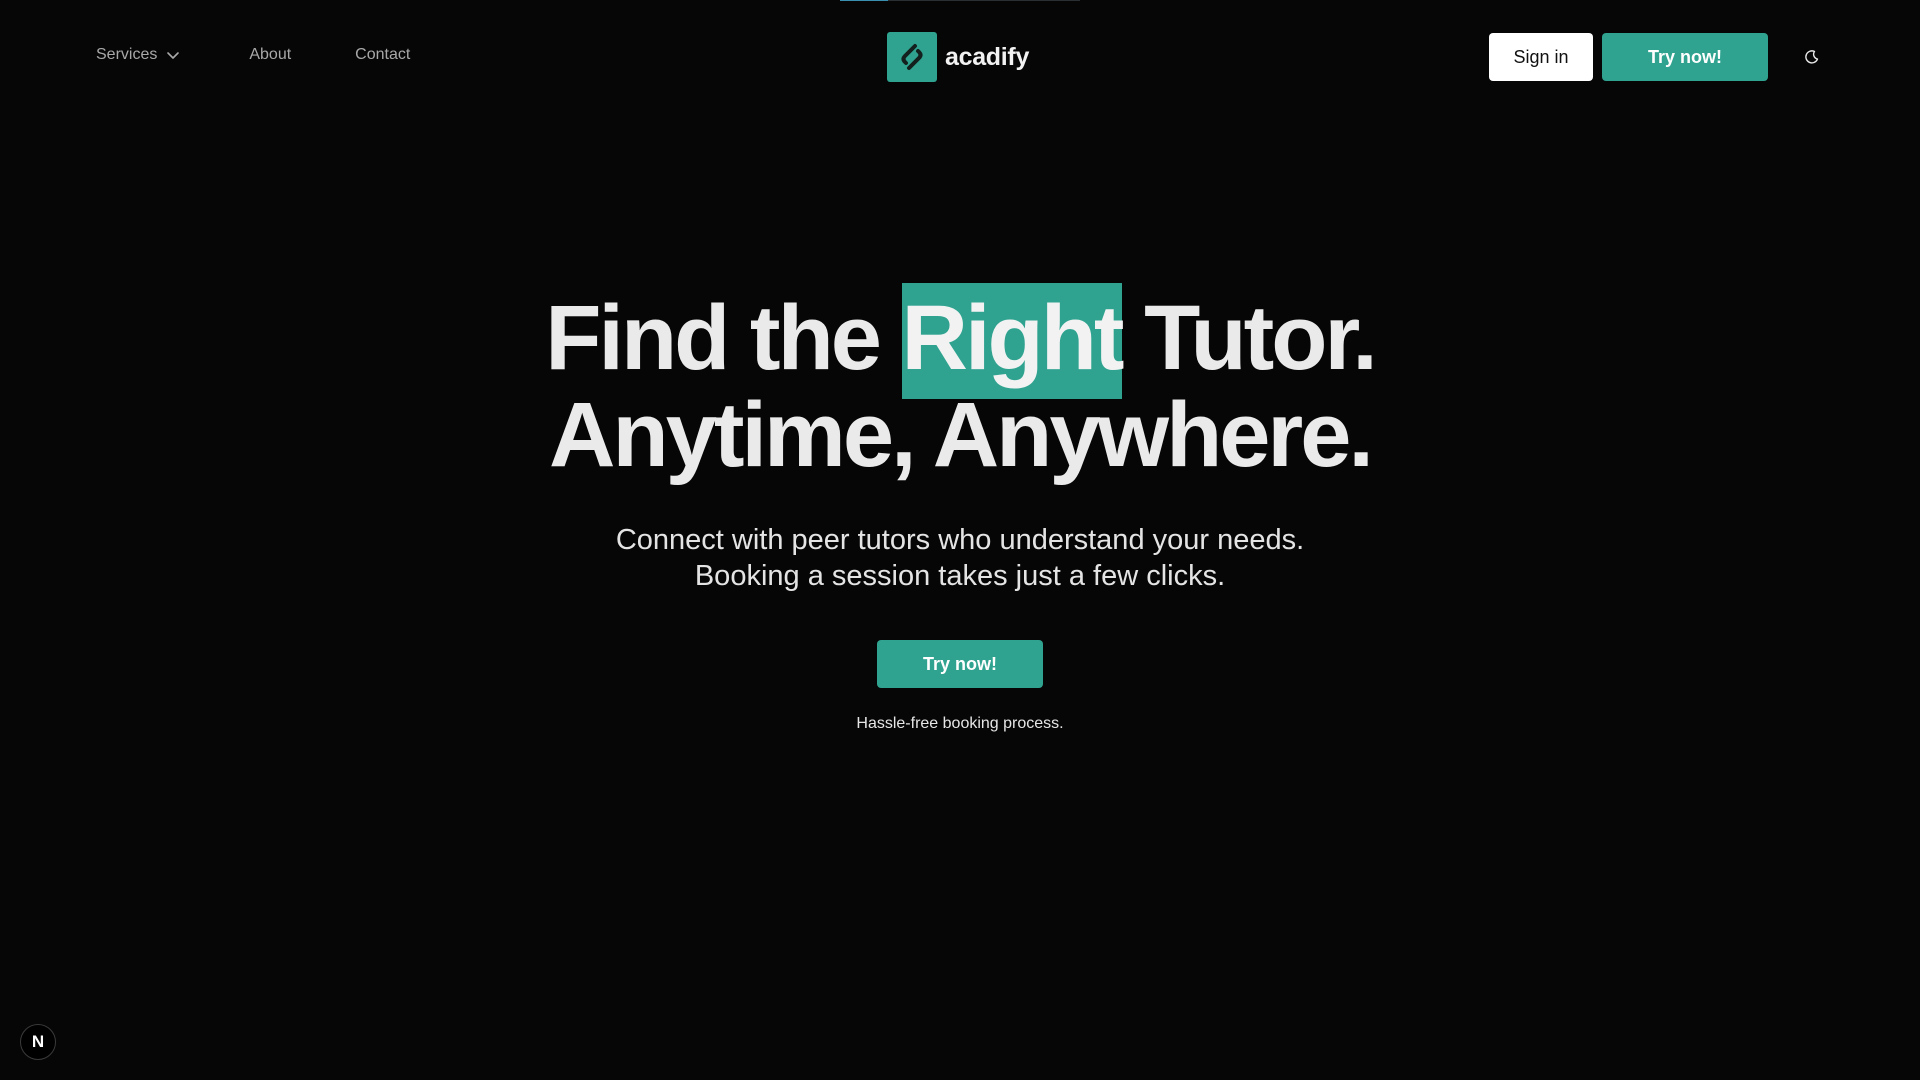 This screenshot has width=1920, height=1080. What do you see at coordinates (960, 664) in the screenshot?
I see `try-now-hero-button: Try now!` at bounding box center [960, 664].